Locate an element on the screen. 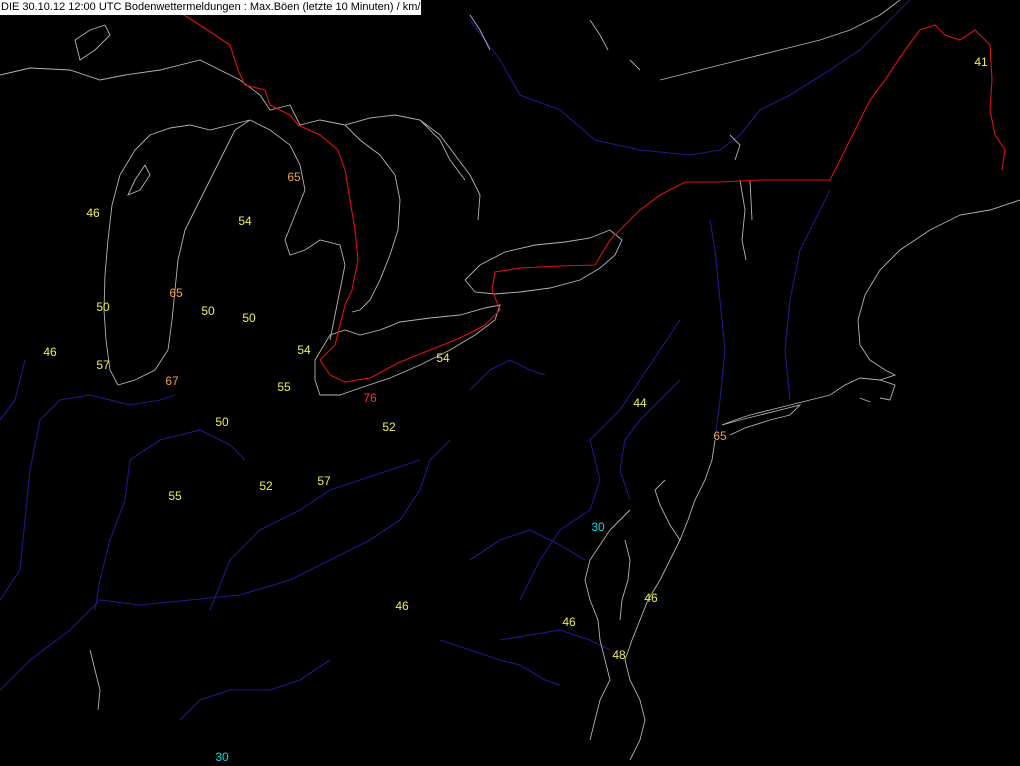 The width and height of the screenshot is (1020, 766). st-lawrence-north is located at coordinates (780, 40).